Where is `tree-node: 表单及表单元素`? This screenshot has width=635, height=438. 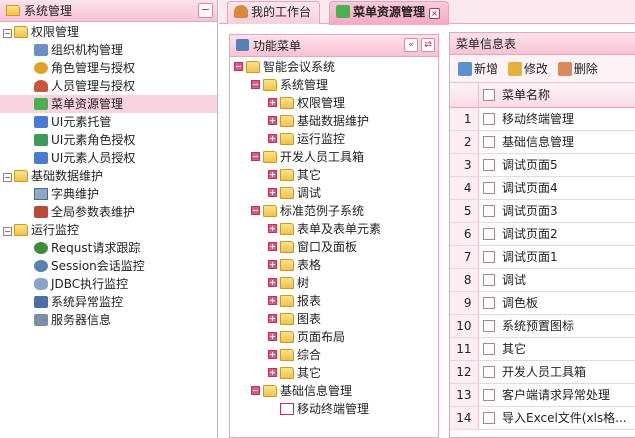
tree-node: 表单及表单元素 is located at coordinates (334, 229).